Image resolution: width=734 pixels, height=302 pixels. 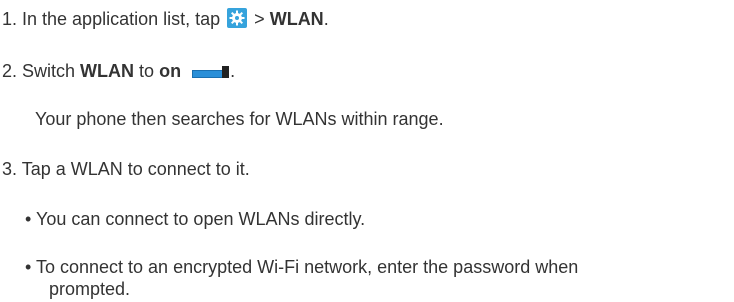 I want to click on toggle-track, so click(x=208, y=74).